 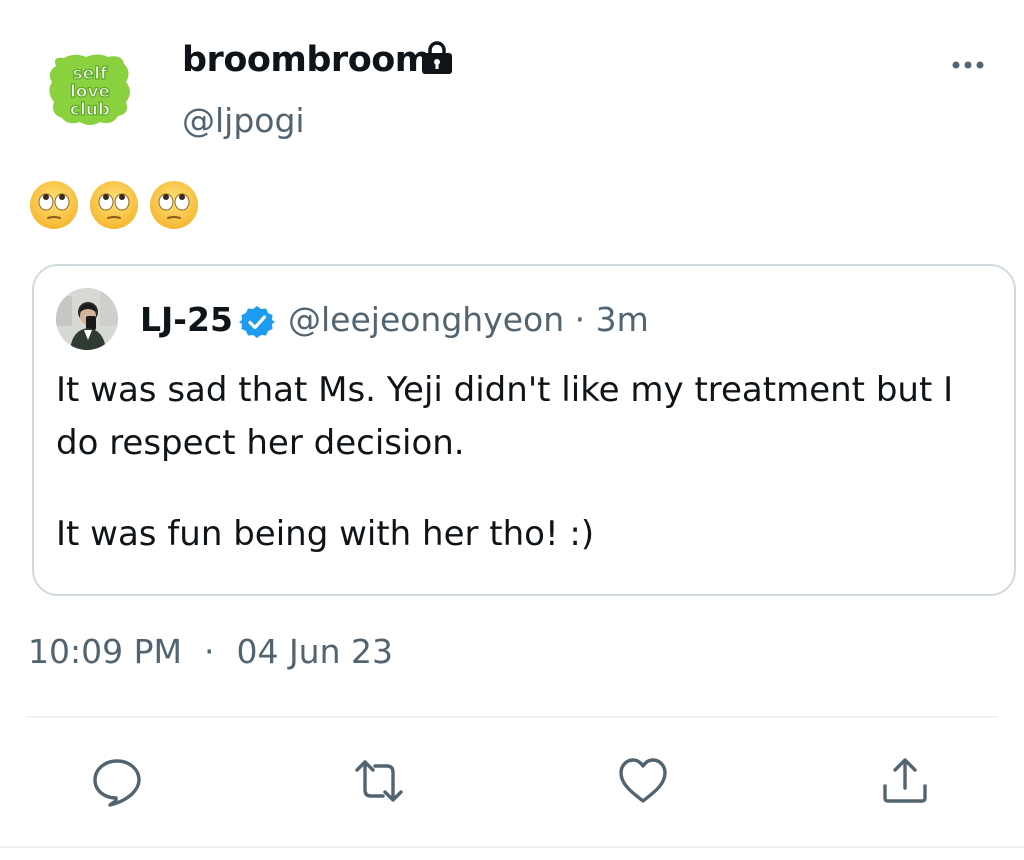 I want to click on lock-icon, so click(x=437, y=58).